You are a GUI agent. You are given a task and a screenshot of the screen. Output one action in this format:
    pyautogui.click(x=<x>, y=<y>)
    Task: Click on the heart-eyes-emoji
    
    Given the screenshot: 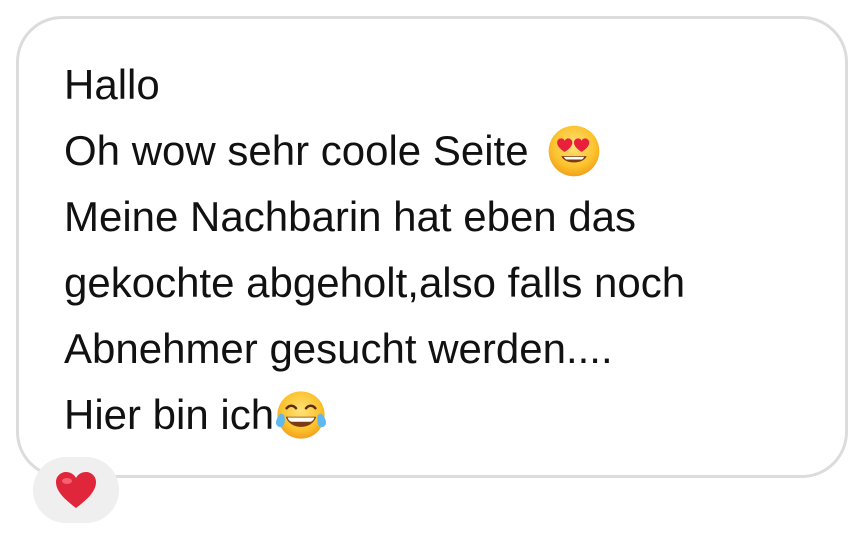 What is the action you would take?
    pyautogui.click(x=573, y=151)
    